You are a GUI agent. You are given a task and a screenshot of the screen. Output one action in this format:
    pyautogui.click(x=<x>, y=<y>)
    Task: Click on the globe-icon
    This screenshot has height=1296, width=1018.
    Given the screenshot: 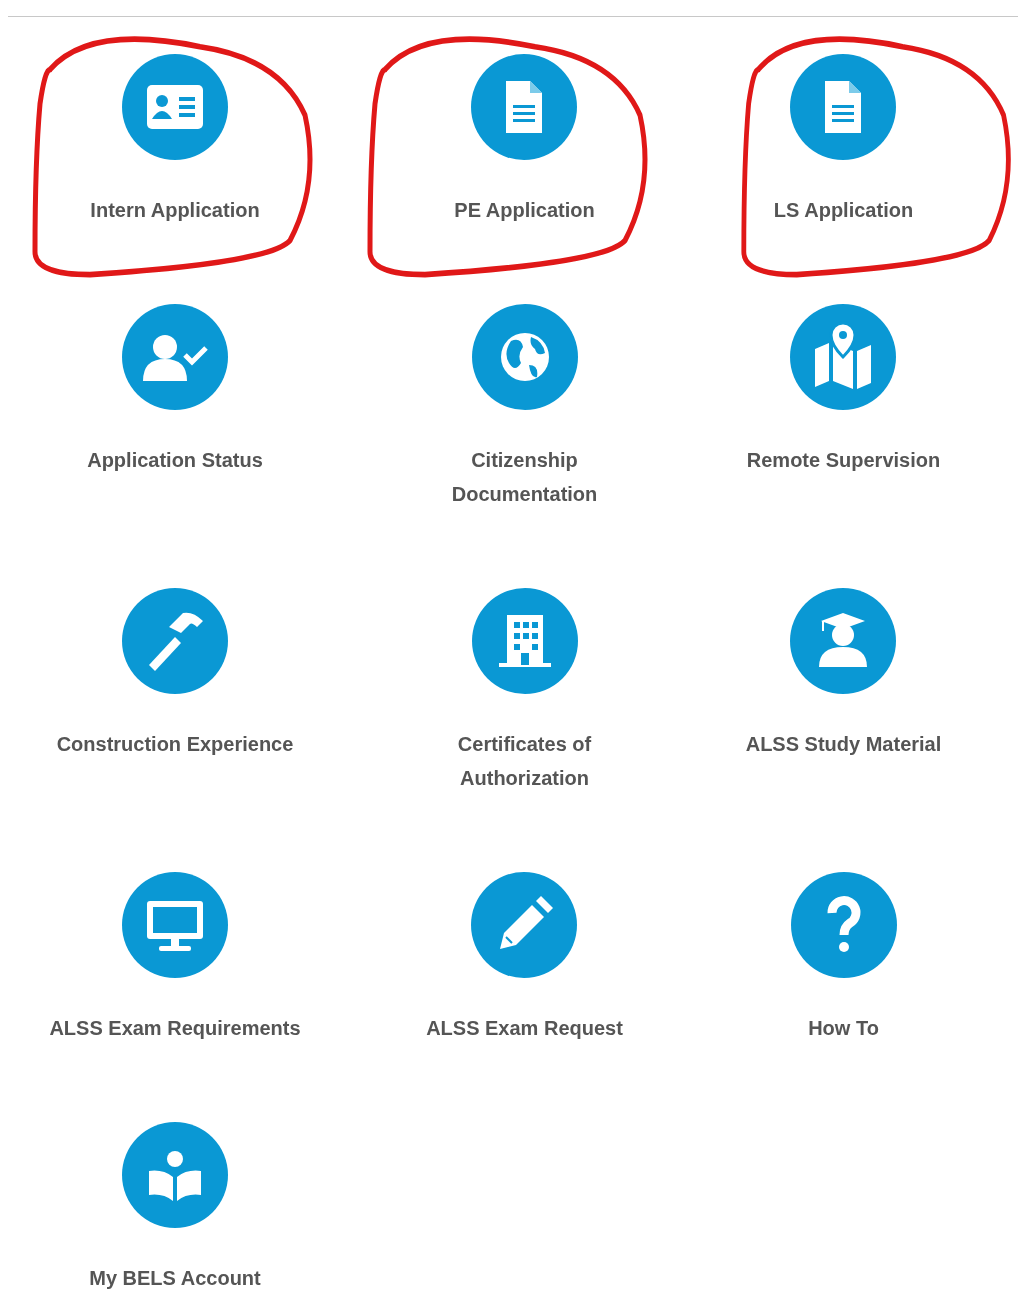 What is the action you would take?
    pyautogui.click(x=524, y=357)
    